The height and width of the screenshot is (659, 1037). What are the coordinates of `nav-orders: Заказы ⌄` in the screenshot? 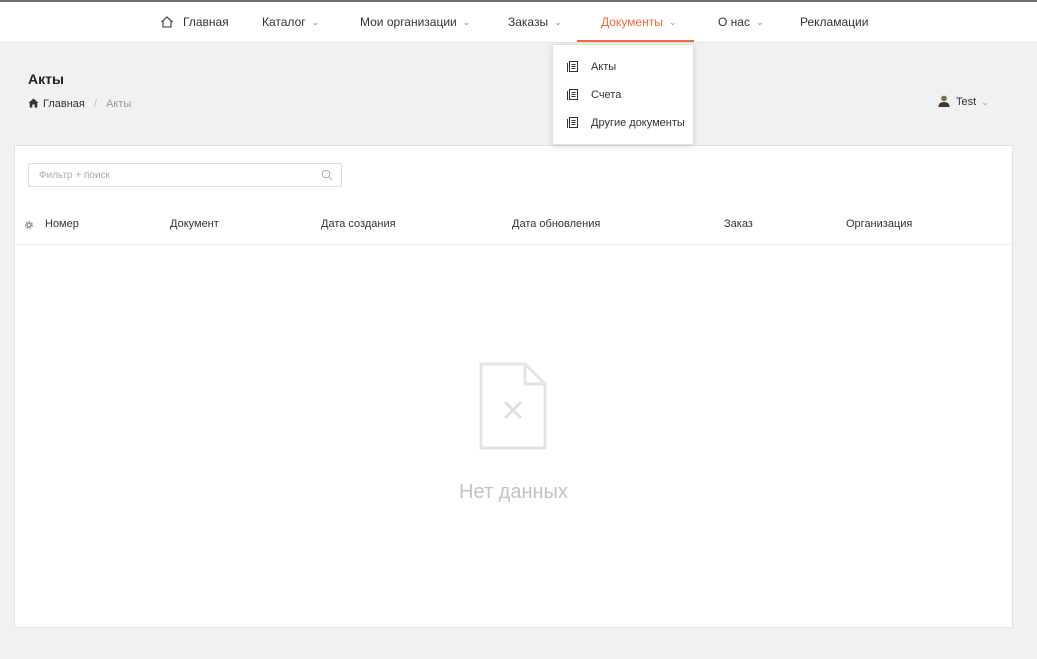 It's located at (535, 22).